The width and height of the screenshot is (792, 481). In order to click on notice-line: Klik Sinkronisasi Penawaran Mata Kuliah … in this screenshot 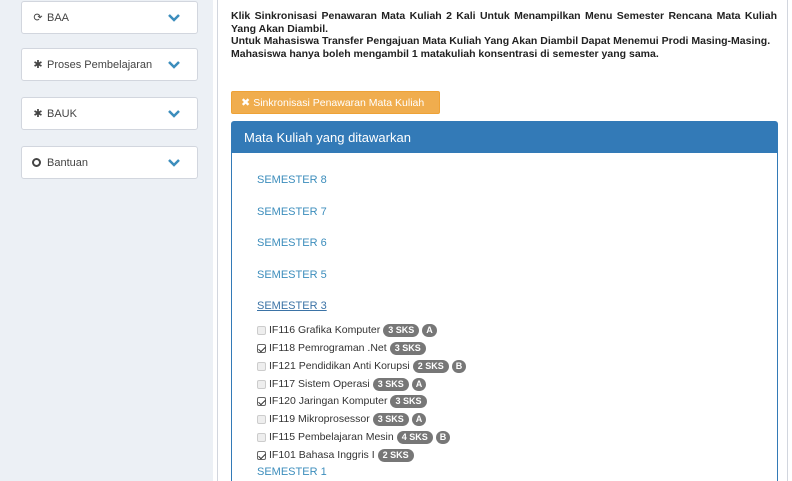, I will do `click(504, 22)`.